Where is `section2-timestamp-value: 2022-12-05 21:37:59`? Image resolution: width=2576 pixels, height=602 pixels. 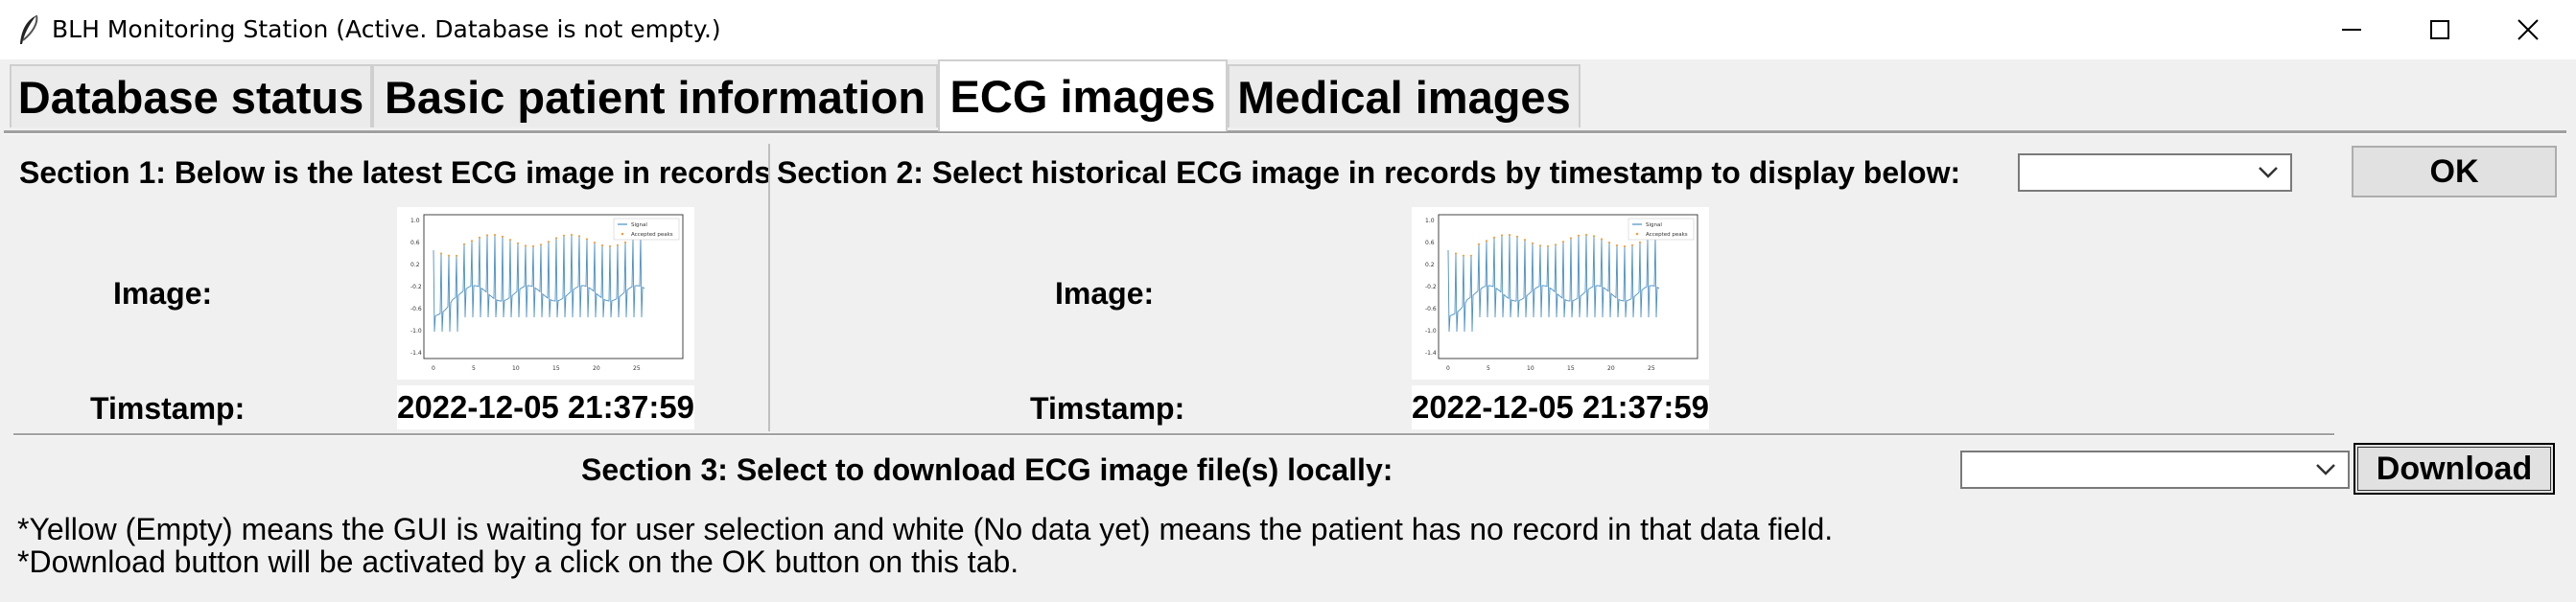
section2-timestamp-value: 2022-12-05 21:37:59 is located at coordinates (1560, 407).